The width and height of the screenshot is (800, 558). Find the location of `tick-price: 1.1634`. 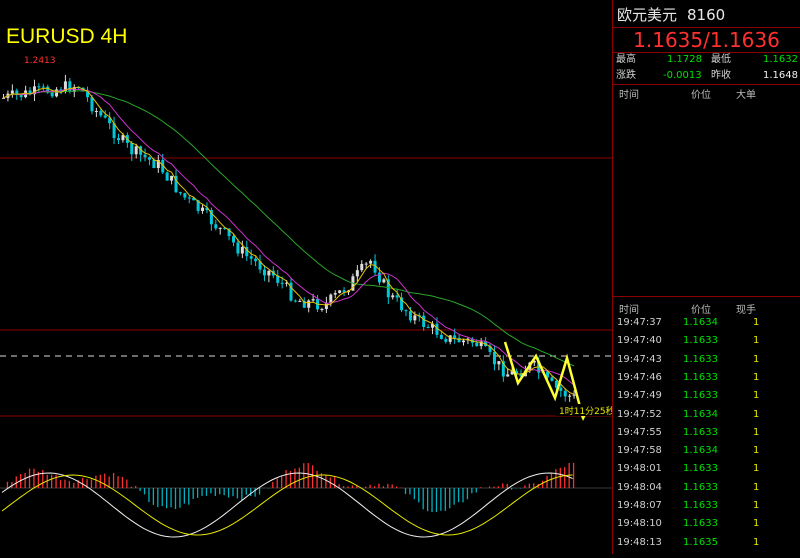

tick-price: 1.1634 is located at coordinates (700, 414).